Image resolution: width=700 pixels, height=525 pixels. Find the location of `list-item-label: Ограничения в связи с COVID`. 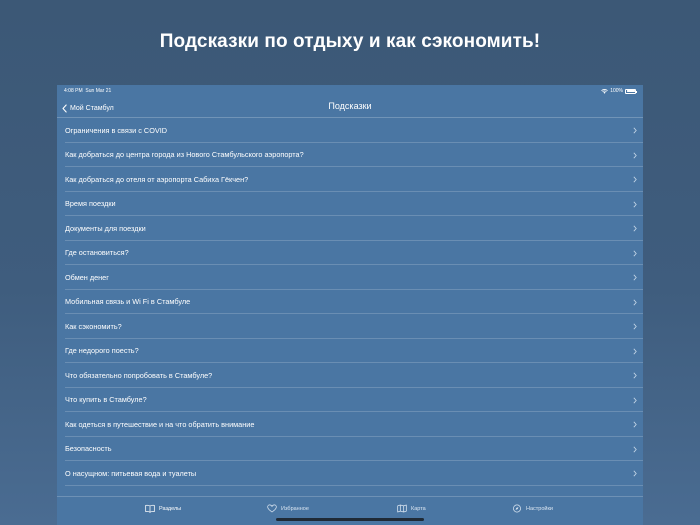

list-item-label: Ограничения в связи с COVID is located at coordinates (116, 130).